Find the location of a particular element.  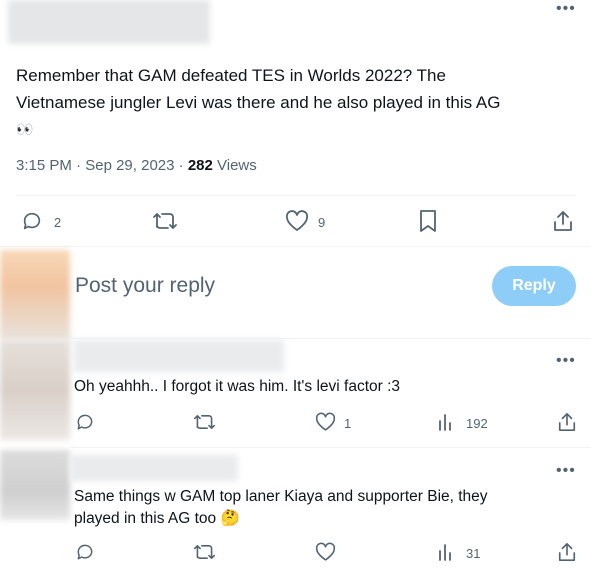

thinking-emoji: 🤔 is located at coordinates (230, 518).